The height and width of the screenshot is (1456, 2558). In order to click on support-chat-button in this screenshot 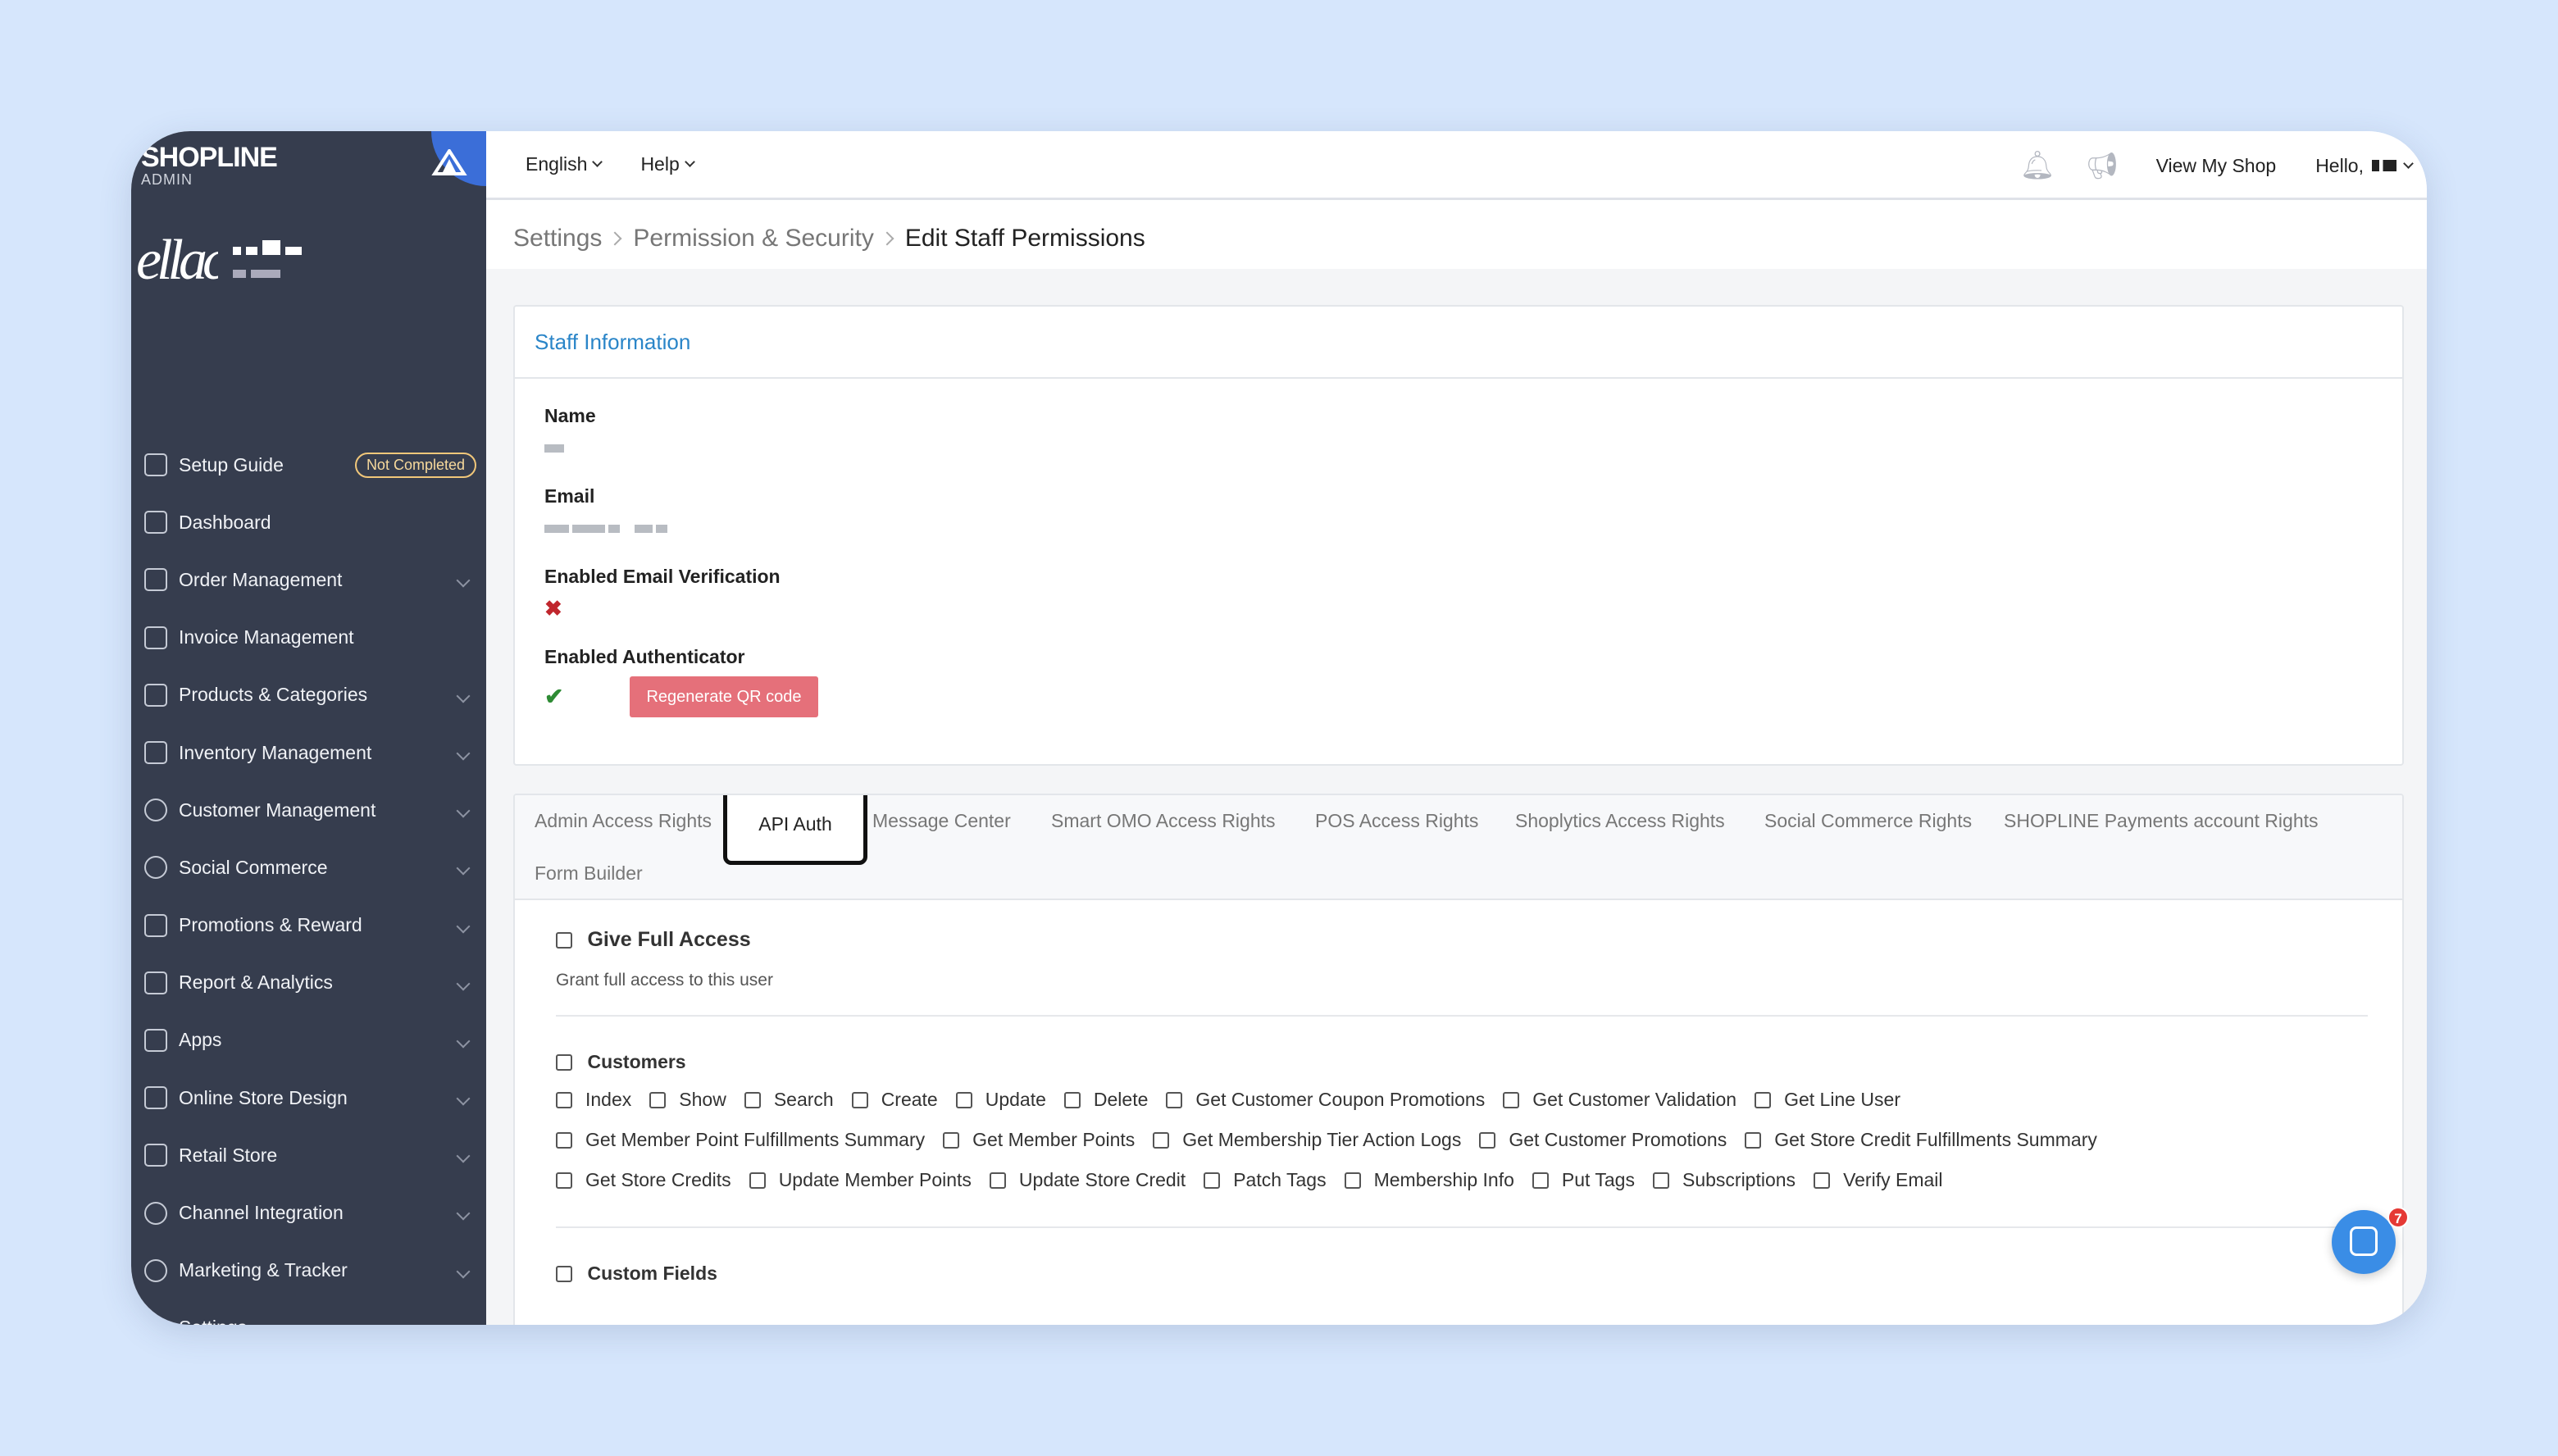, I will do `click(2364, 1242)`.